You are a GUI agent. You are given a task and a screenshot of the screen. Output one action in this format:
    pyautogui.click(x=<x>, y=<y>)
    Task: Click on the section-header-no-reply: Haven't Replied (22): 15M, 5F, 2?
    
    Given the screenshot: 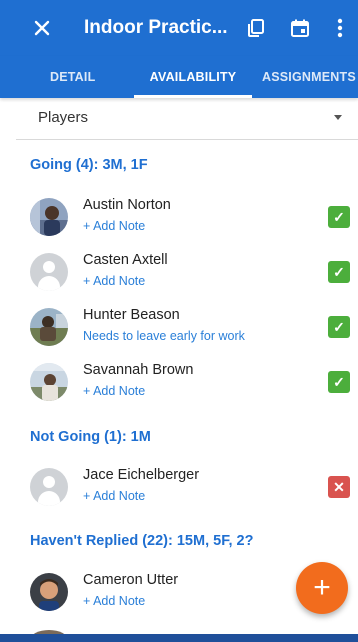 What is the action you would take?
    pyautogui.click(x=142, y=541)
    